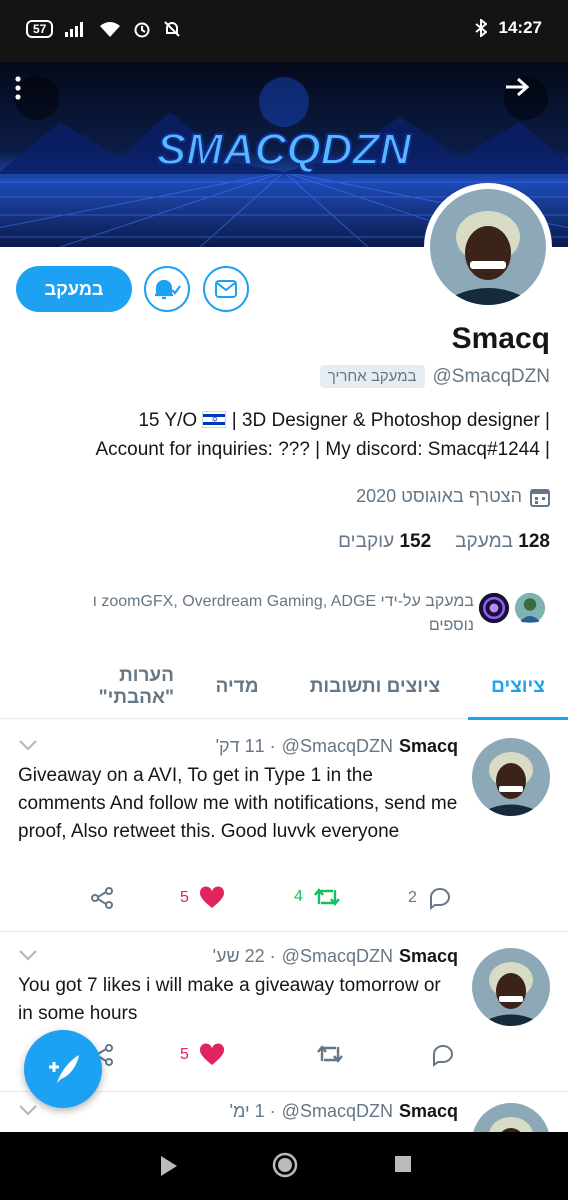  I want to click on profile-avatar, so click(488, 247).